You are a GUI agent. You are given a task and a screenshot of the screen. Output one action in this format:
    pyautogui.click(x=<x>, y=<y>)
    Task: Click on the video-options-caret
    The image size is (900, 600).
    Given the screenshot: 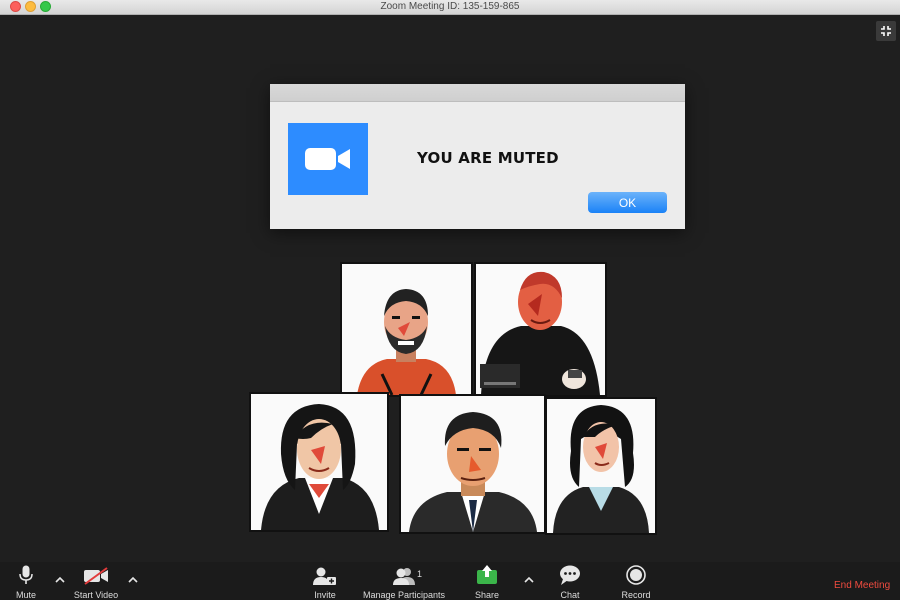 What is the action you would take?
    pyautogui.click(x=133, y=579)
    